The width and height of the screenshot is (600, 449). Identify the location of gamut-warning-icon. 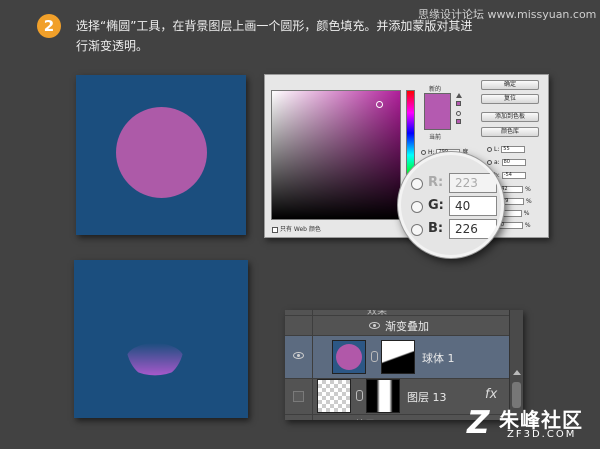
(459, 95).